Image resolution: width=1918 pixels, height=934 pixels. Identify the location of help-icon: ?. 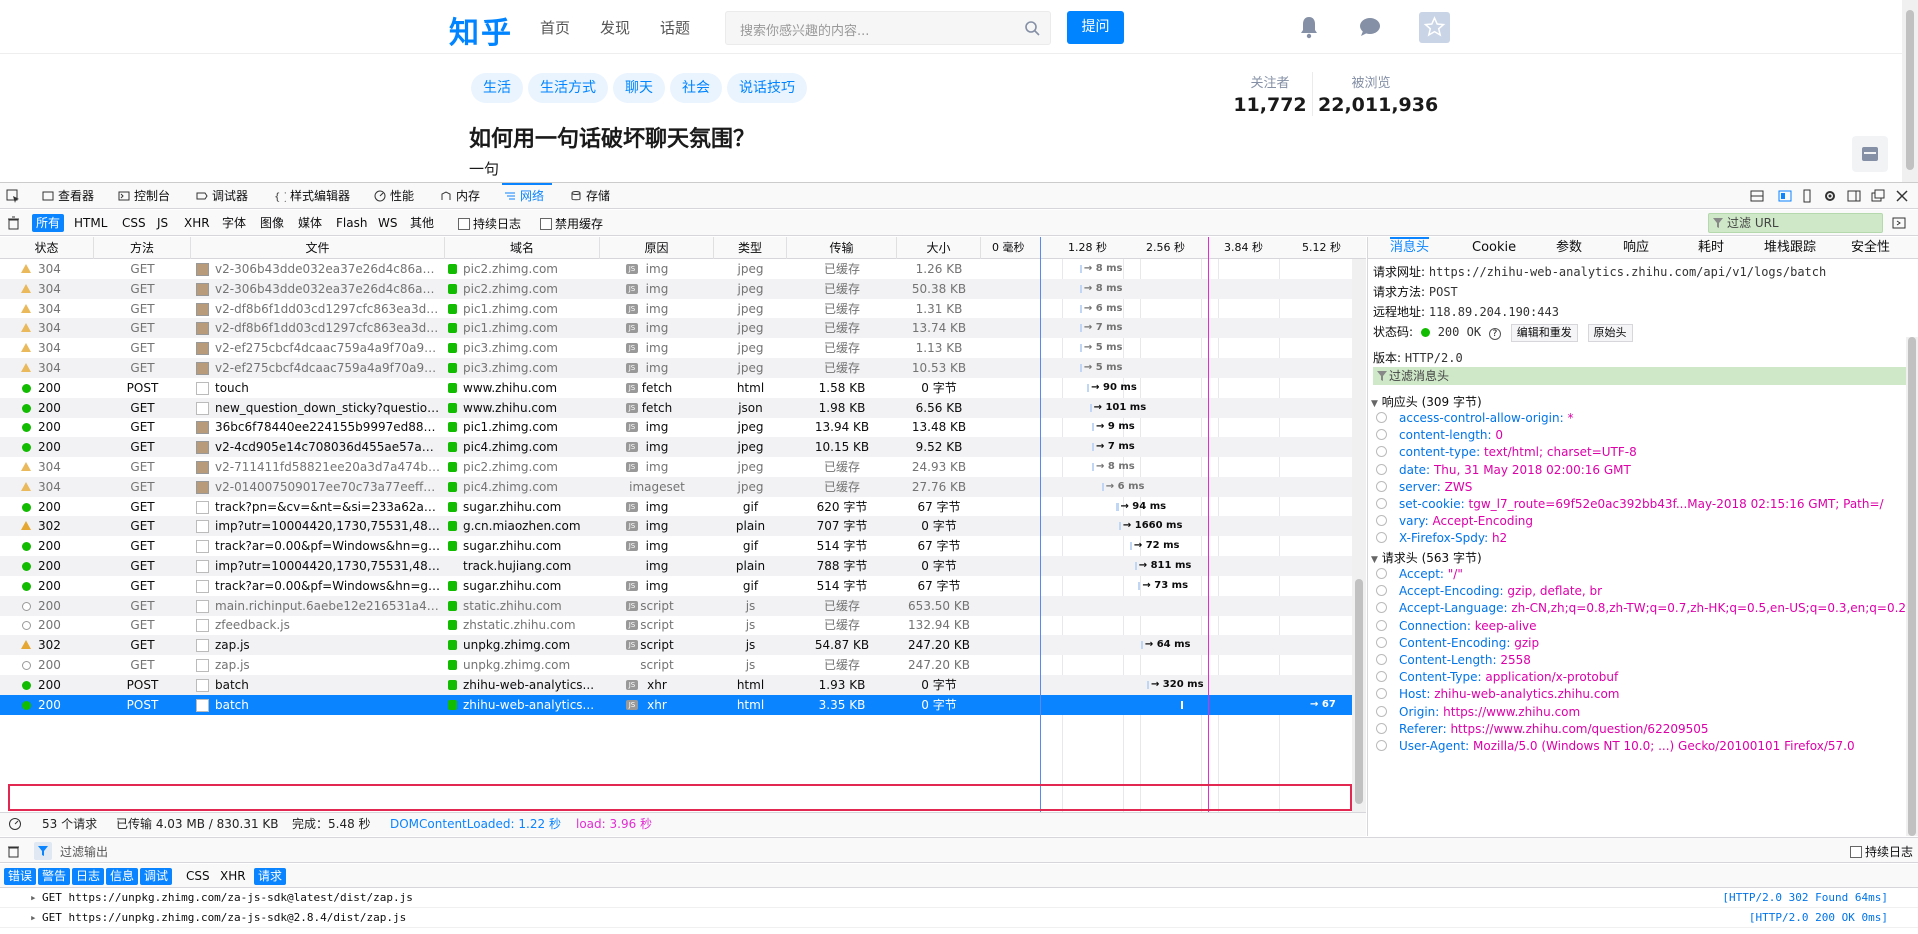
(1494, 334).